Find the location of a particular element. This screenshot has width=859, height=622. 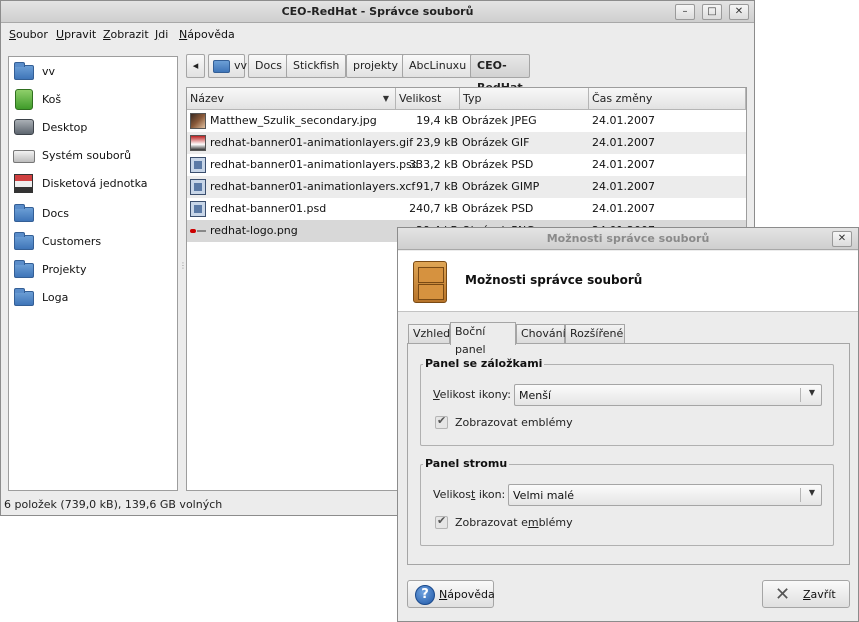

path-crumb-projekty: projekty is located at coordinates (376, 66).